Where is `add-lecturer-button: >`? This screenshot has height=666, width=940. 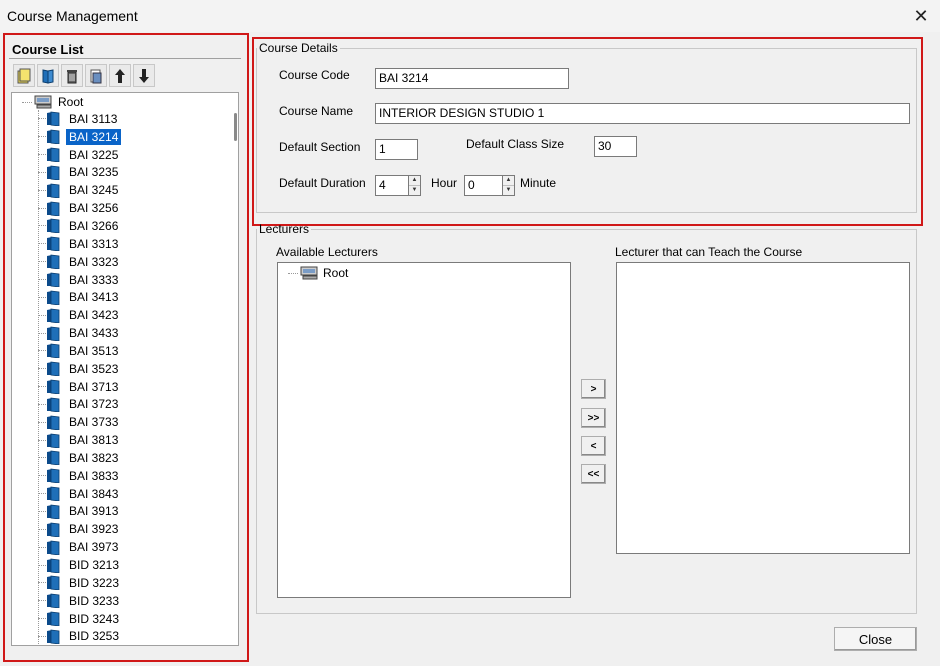 add-lecturer-button: > is located at coordinates (593, 389).